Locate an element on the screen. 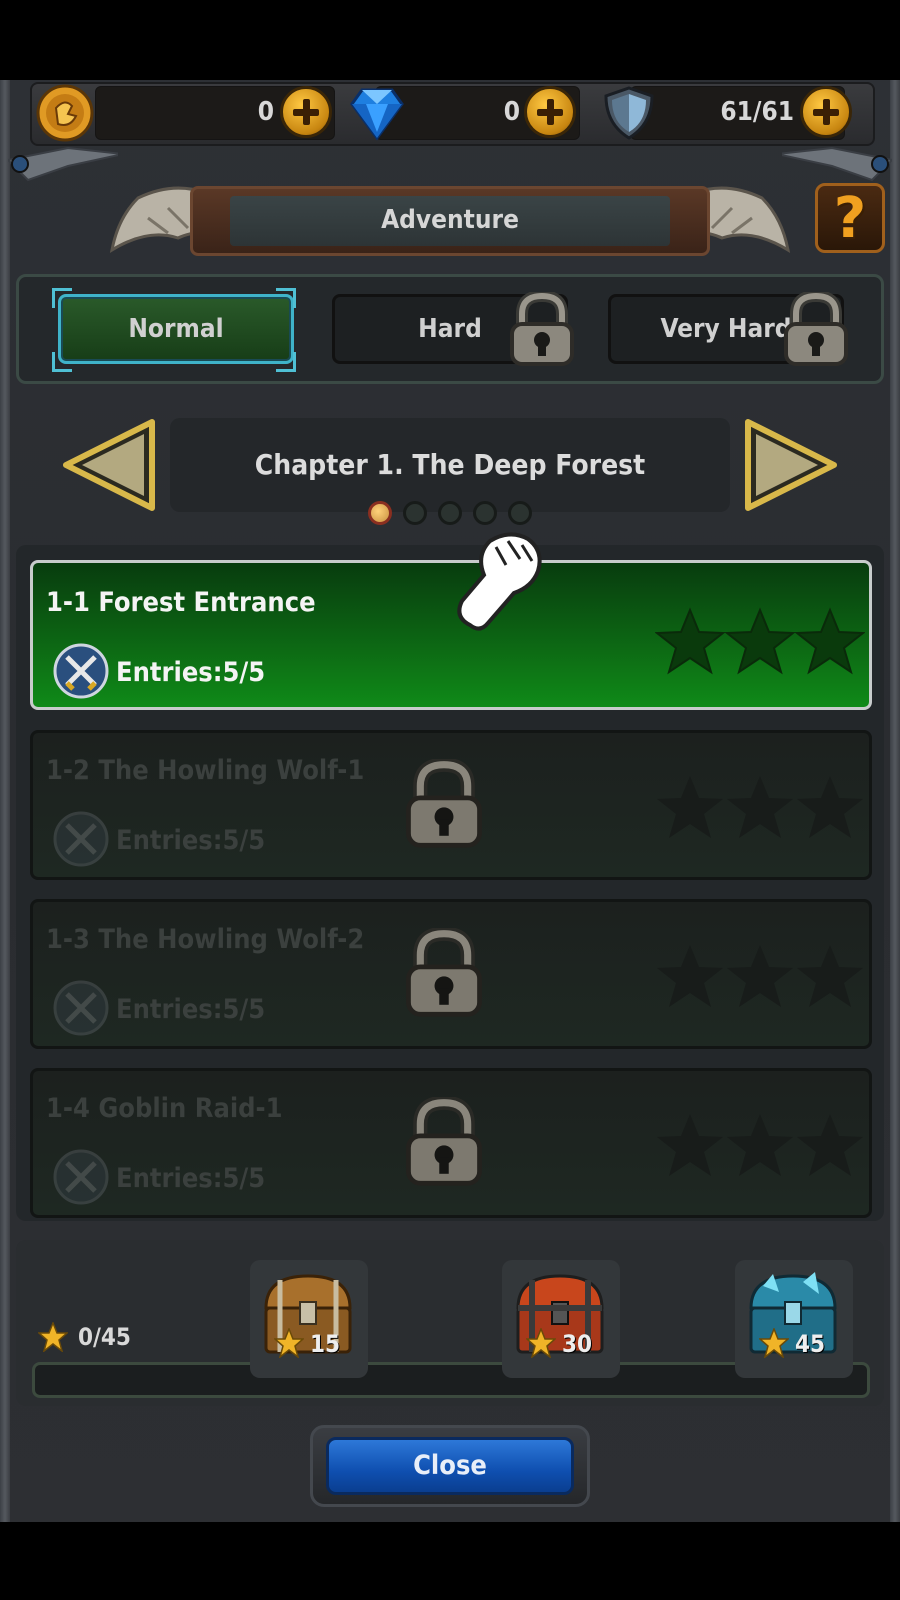 Image resolution: width=900 pixels, height=1600 pixels. tab-very-hard-label: Very Hard is located at coordinates (726, 329).